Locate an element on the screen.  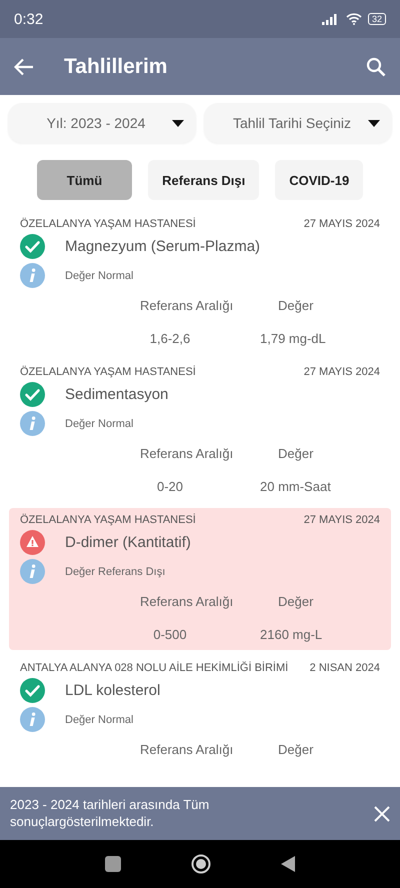
search-icon is located at coordinates (376, 66).